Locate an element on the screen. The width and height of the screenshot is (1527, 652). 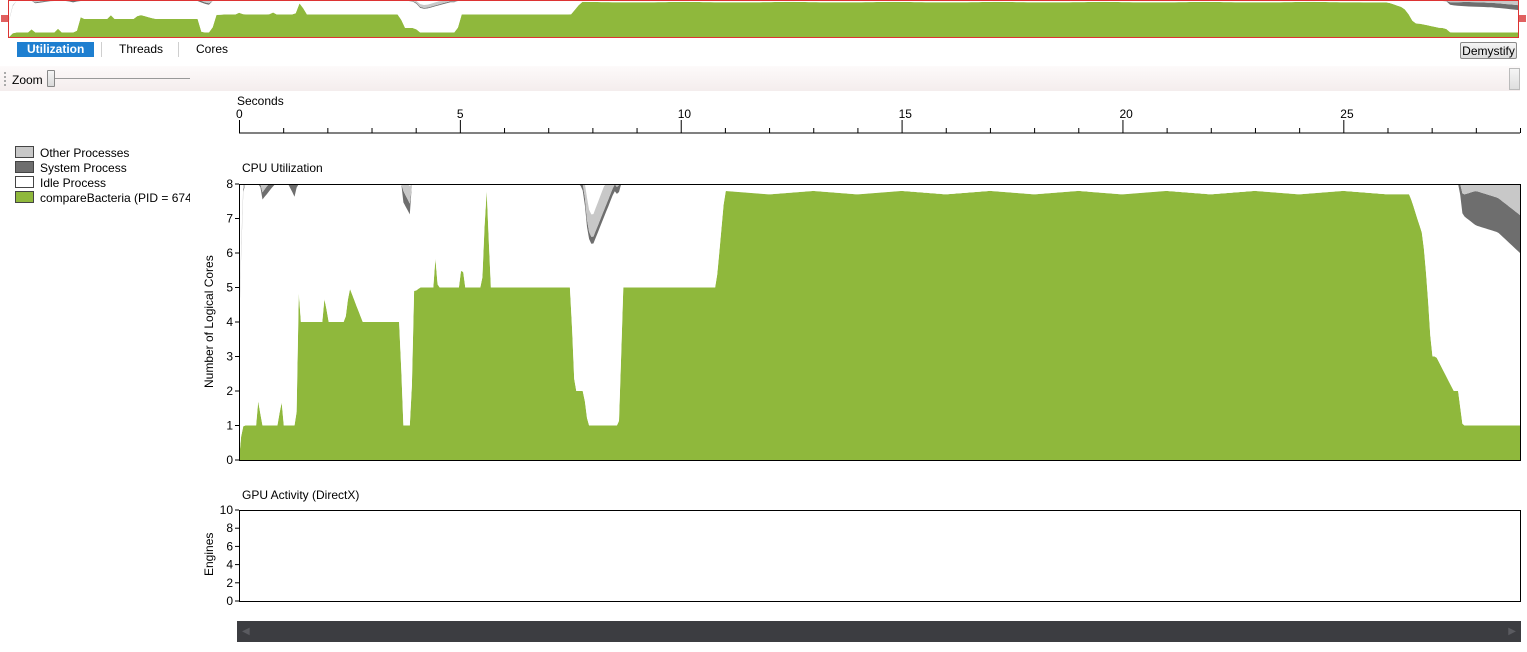
zoom-toolbar is located at coordinates (760, 78).